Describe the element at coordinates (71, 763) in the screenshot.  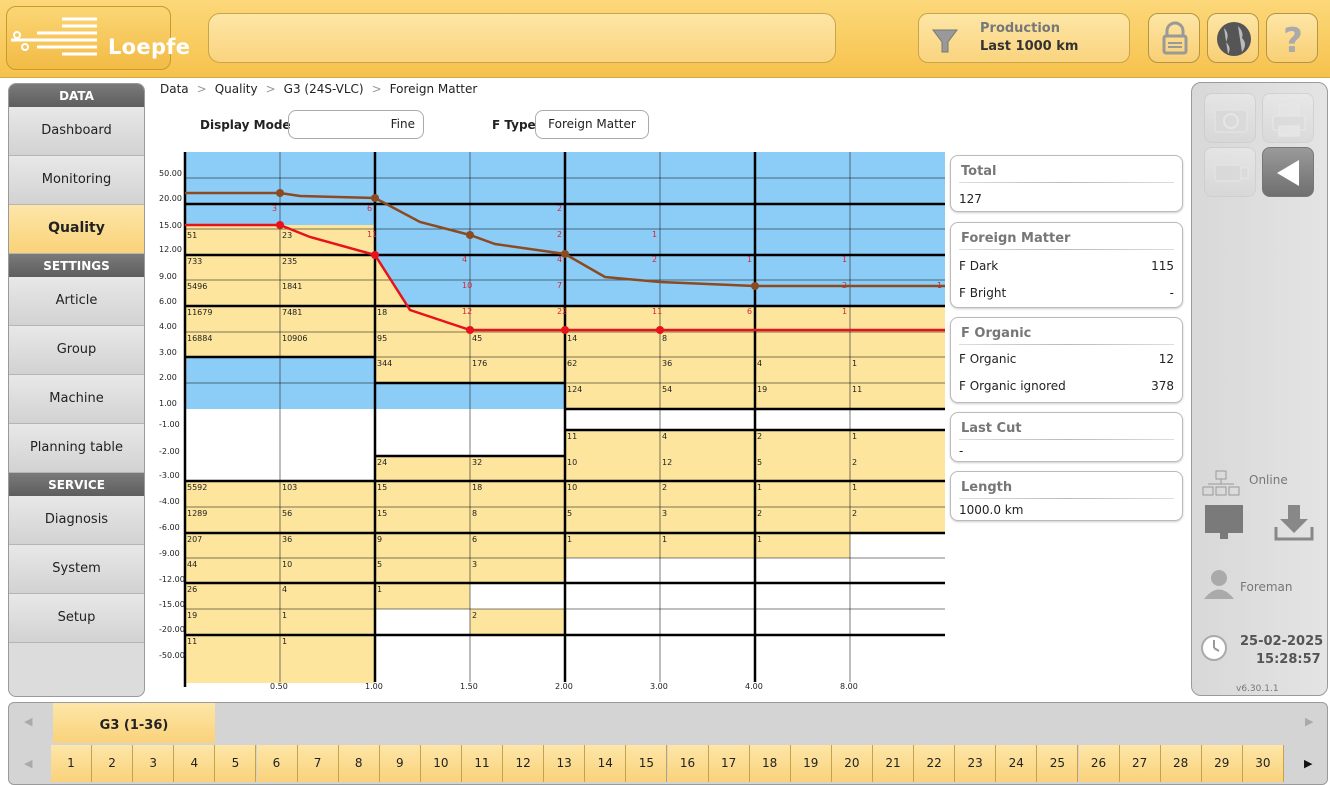
I see `spindle-button-1: 1` at that location.